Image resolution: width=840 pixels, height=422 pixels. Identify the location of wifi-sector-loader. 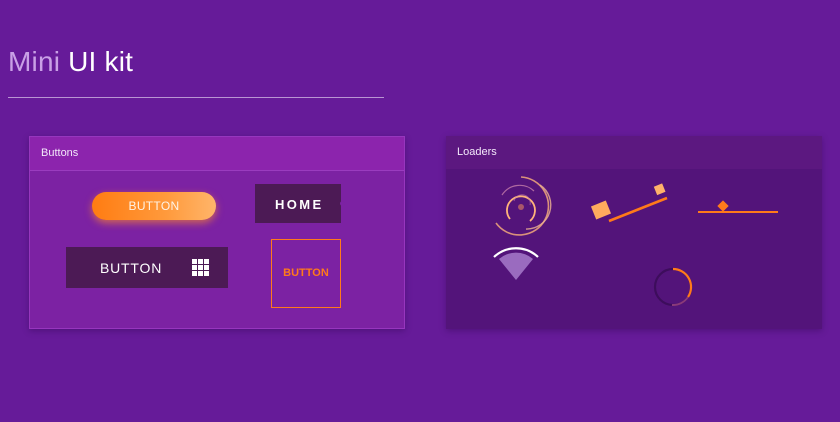
(516, 263).